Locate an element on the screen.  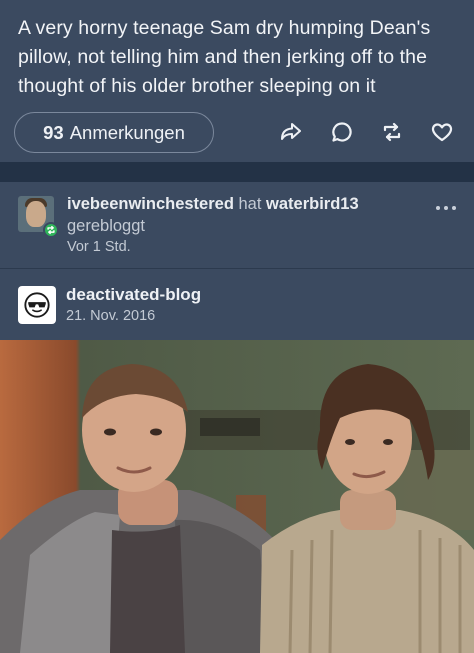
reblogger-username: ivebeenwinchestered is located at coordinates (150, 204).